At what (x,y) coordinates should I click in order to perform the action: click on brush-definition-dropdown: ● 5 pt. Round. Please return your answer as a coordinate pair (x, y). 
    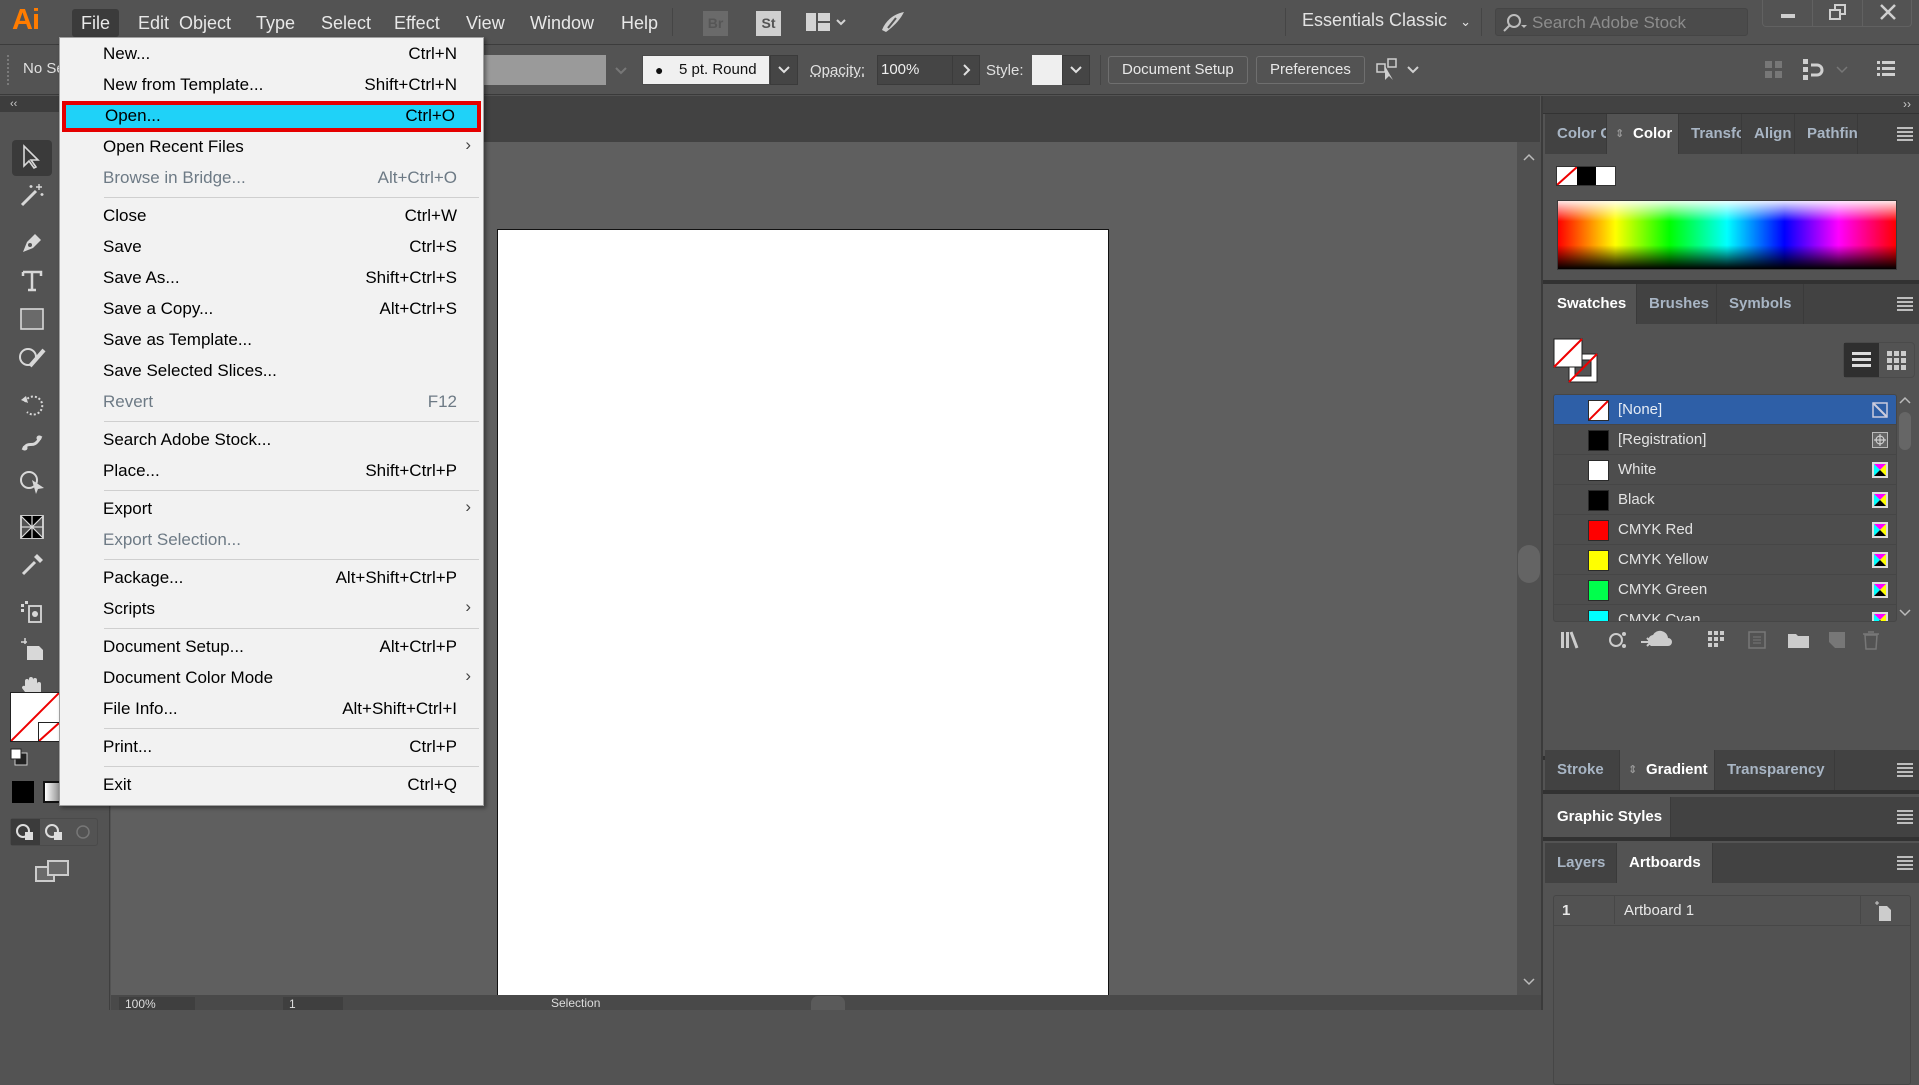
    Looking at the image, I should click on (706, 70).